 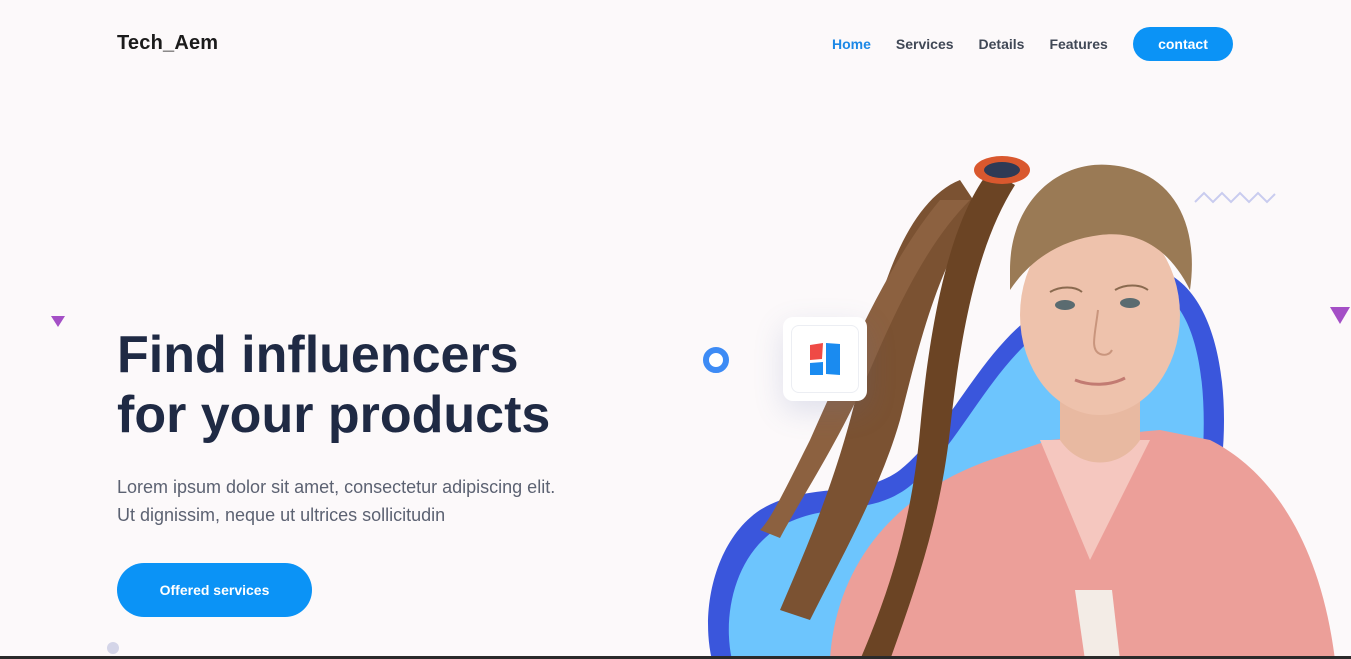 What do you see at coordinates (214, 590) in the screenshot?
I see `offered-services-button: Offered services` at bounding box center [214, 590].